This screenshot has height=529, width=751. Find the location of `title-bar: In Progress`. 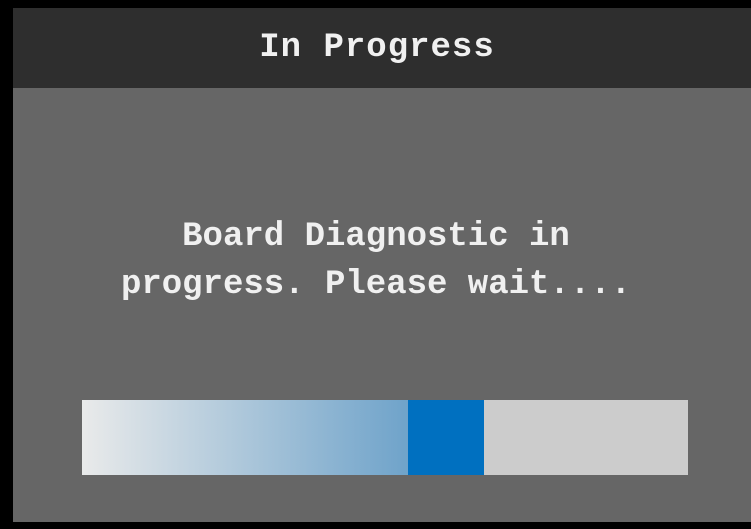

title-bar: In Progress is located at coordinates (382, 48).